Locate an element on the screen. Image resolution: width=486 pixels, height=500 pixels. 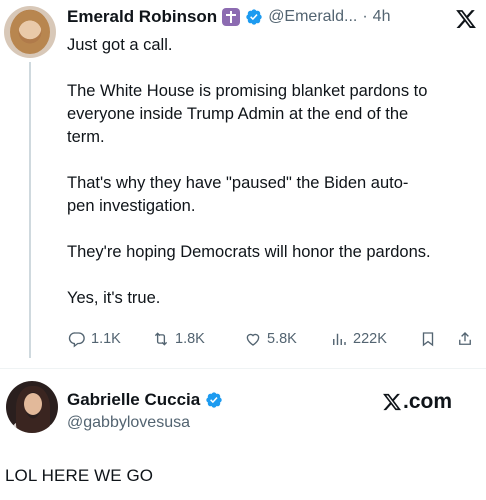
x-com-brand: .com is located at coordinates (417, 402).